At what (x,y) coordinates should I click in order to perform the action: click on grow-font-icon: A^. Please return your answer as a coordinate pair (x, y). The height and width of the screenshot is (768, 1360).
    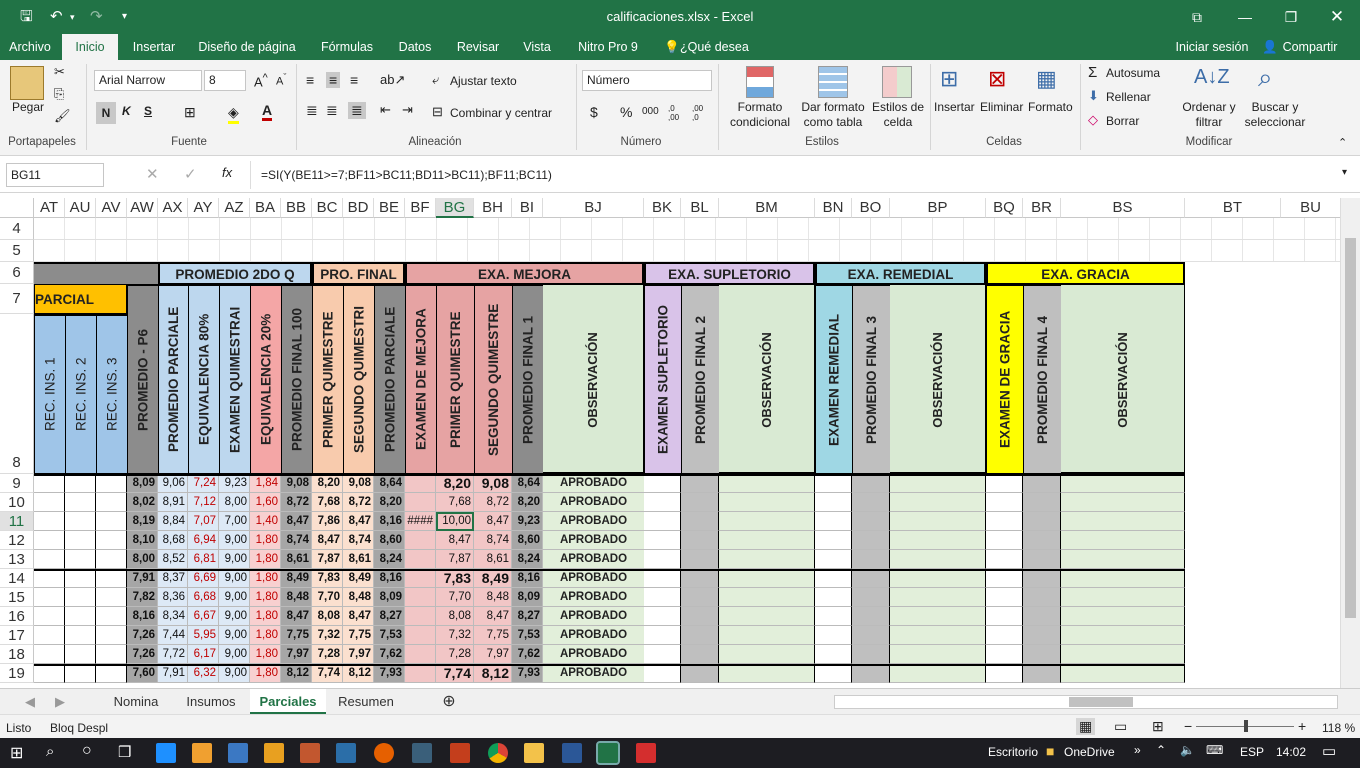
    Looking at the image, I should click on (261, 80).